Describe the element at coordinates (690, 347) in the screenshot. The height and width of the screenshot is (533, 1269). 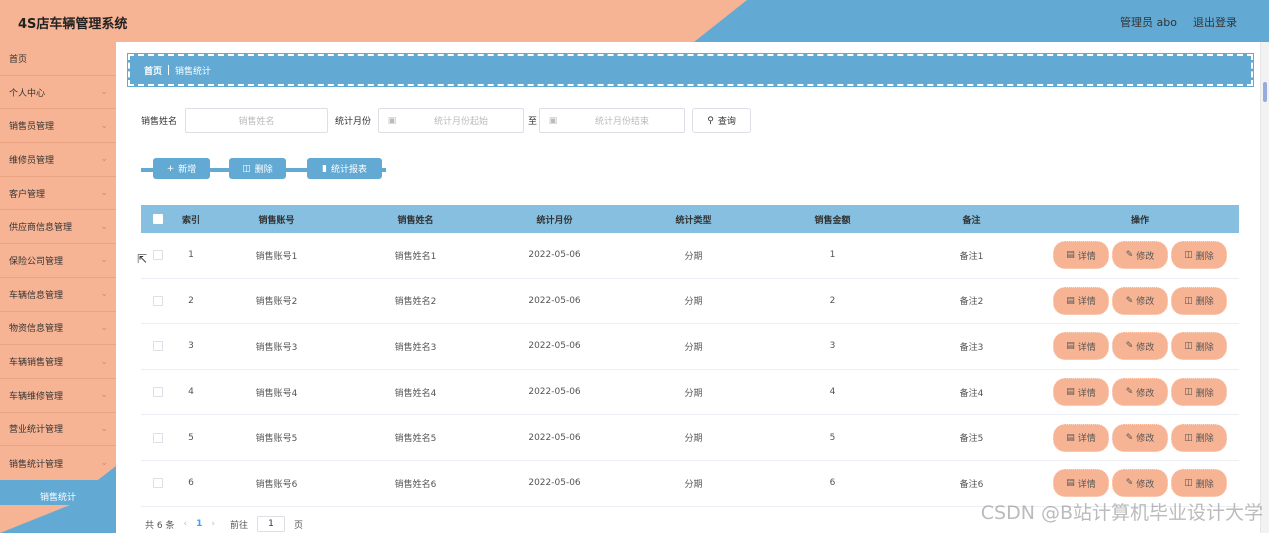
I see `table-row: 3 销售账号3 销售姓名3 2022-05-06 分期 3 备注3 ▤ 详情 ✎ 修改 ◫ 删除` at that location.